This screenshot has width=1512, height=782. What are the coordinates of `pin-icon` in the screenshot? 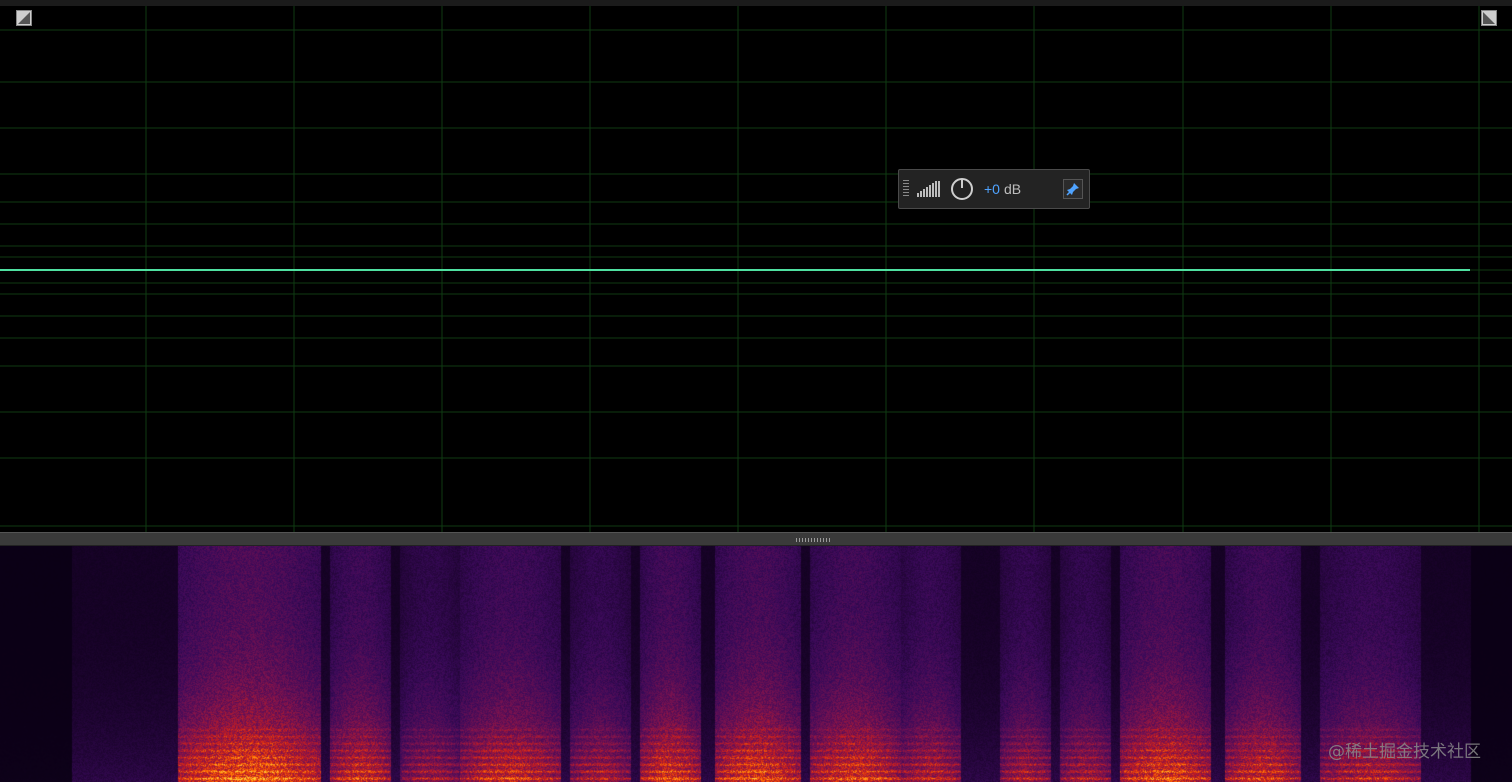 It's located at (1072, 189).